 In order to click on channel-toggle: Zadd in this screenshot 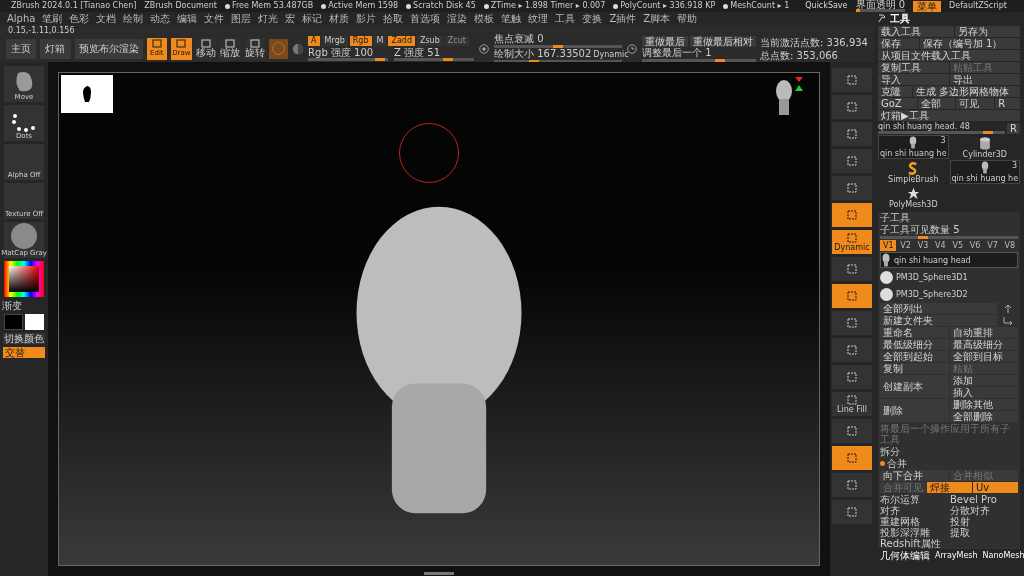, I will do `click(401, 41)`.